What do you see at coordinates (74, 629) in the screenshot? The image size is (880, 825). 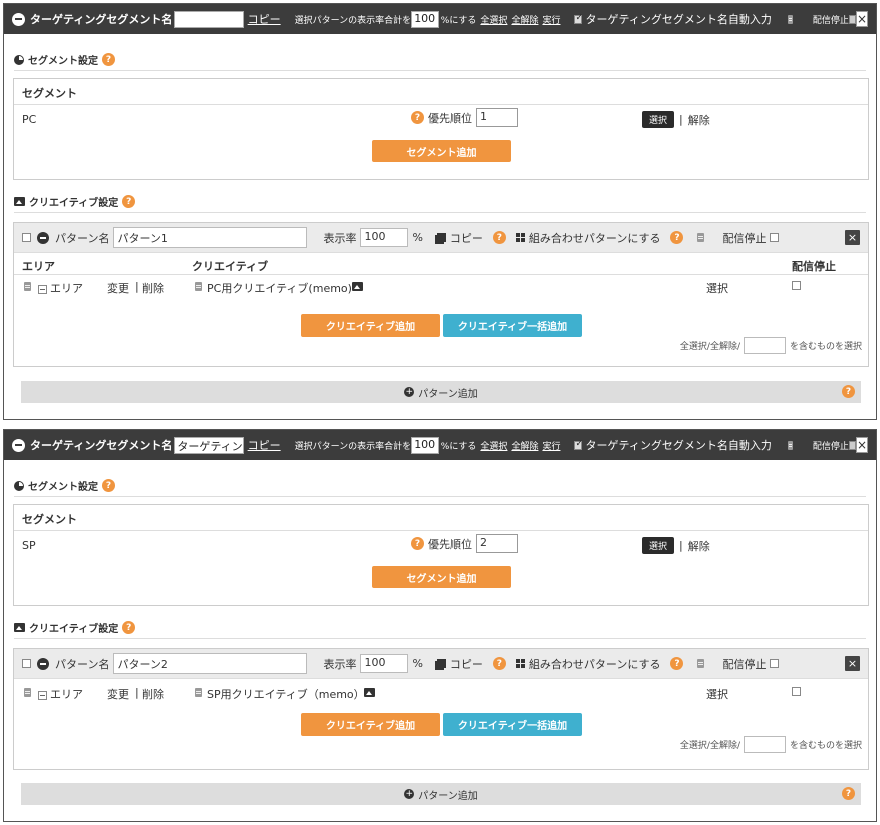 I see `creative-settings-label: クリエイティブ設定` at bounding box center [74, 629].